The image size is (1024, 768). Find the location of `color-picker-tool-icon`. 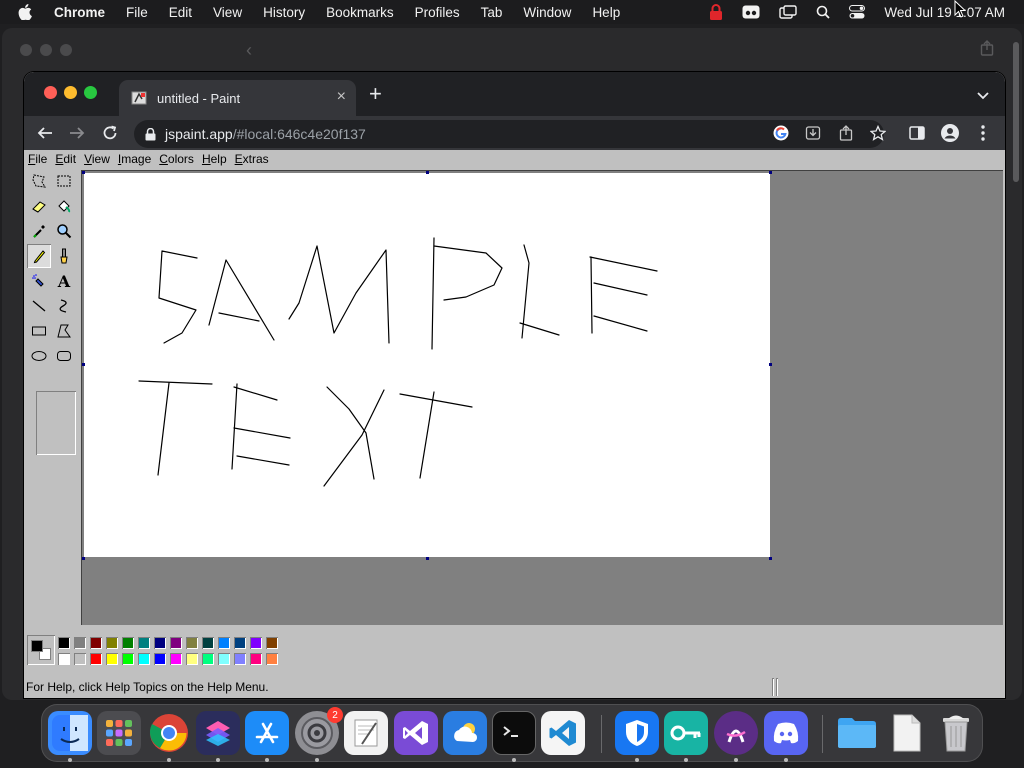

color-picker-tool-icon is located at coordinates (39, 231).